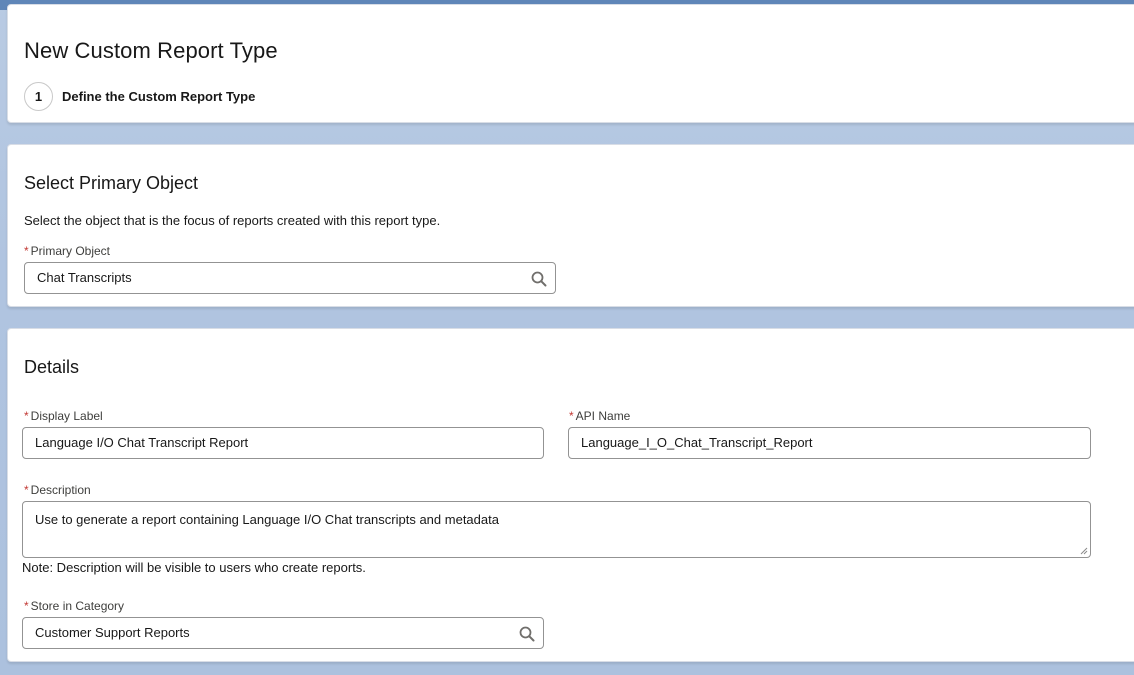  I want to click on page-title: New Custom Report Type, so click(151, 50).